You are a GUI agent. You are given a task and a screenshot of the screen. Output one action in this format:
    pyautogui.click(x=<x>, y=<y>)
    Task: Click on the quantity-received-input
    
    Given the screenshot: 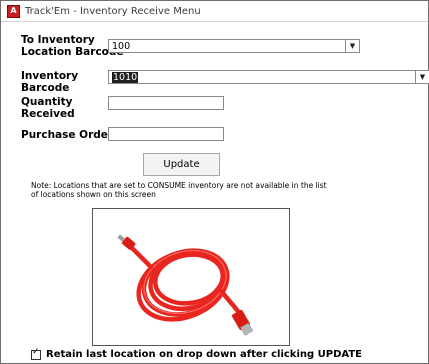 What is the action you would take?
    pyautogui.click(x=166, y=103)
    